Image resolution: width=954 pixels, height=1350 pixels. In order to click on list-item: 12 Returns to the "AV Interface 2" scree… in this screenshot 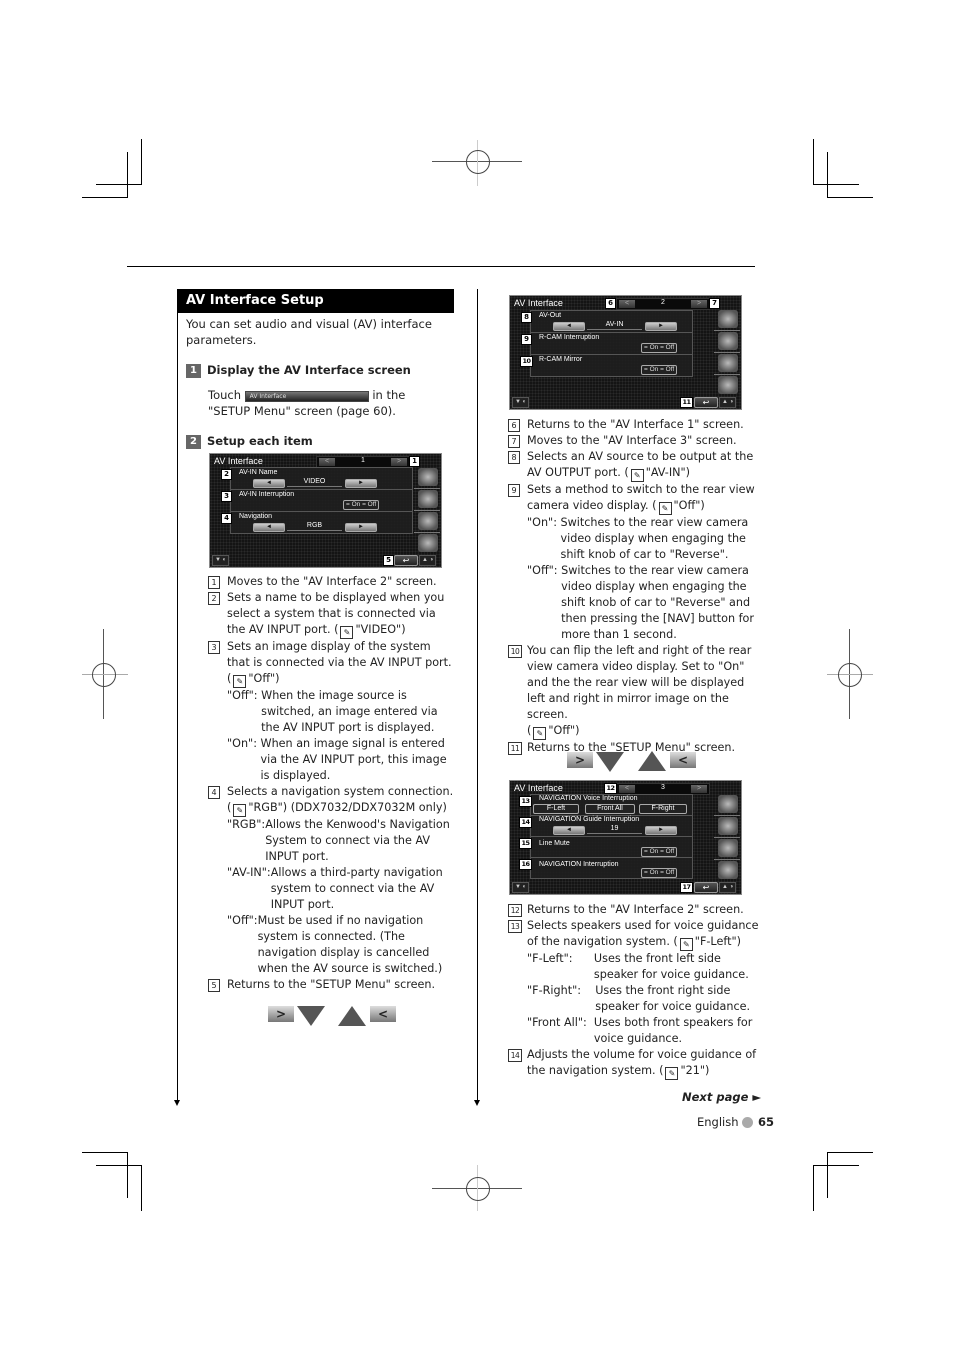, I will do `click(634, 910)`.